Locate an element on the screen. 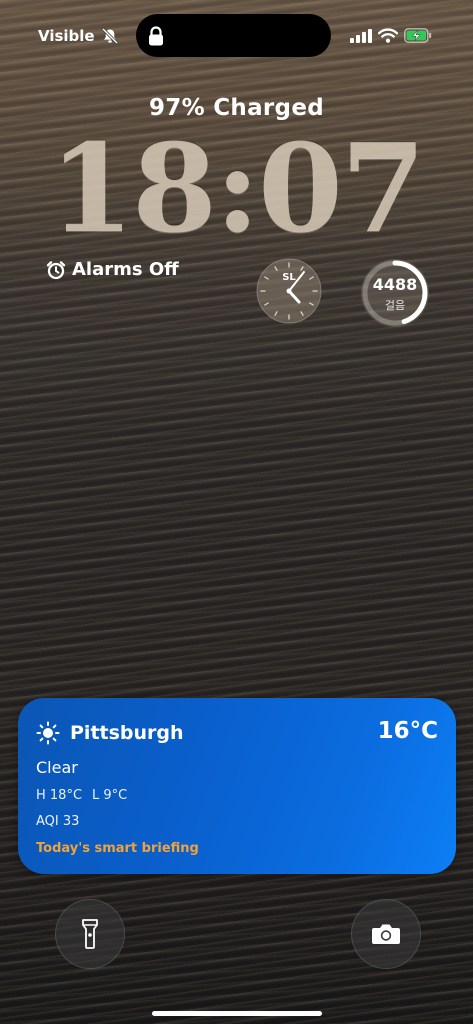  alarm-widget: Alarms Off is located at coordinates (112, 269).